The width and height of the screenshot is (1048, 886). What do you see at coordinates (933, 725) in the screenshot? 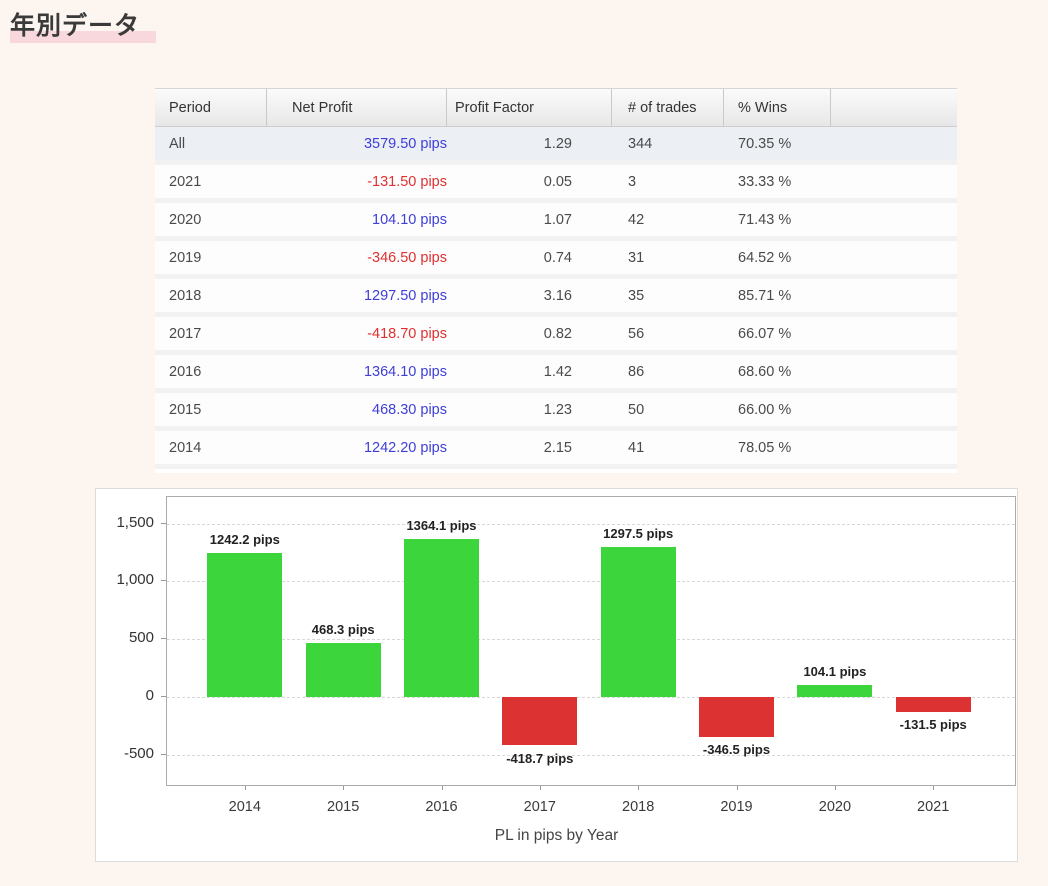
I see `bar-value-label: -131.5 pips` at bounding box center [933, 725].